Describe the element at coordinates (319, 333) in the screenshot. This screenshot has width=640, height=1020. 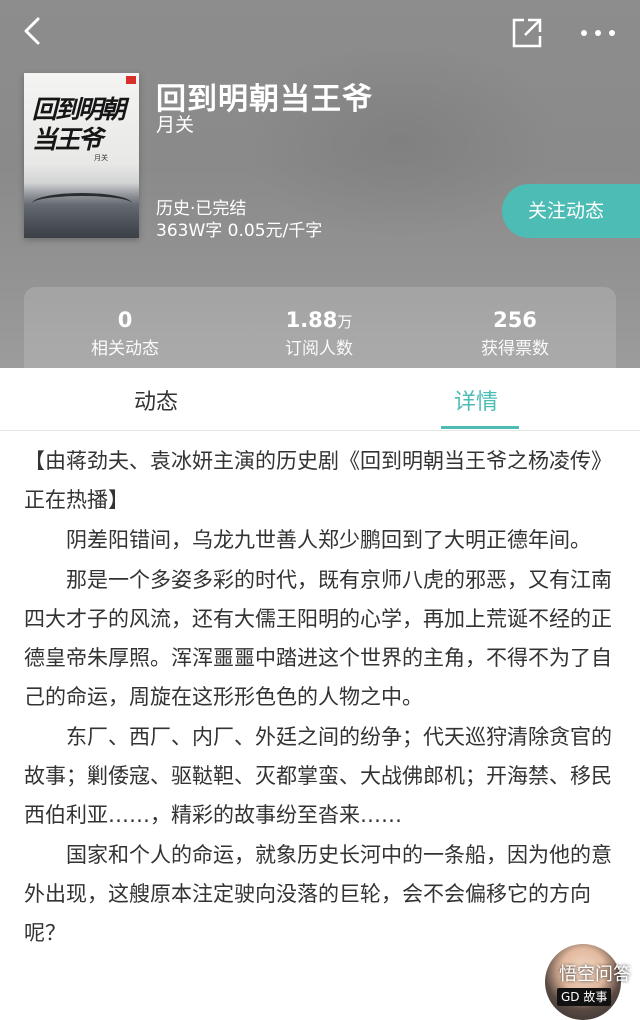
I see `stat-subscribers: 1.88万 订阅人数` at that location.